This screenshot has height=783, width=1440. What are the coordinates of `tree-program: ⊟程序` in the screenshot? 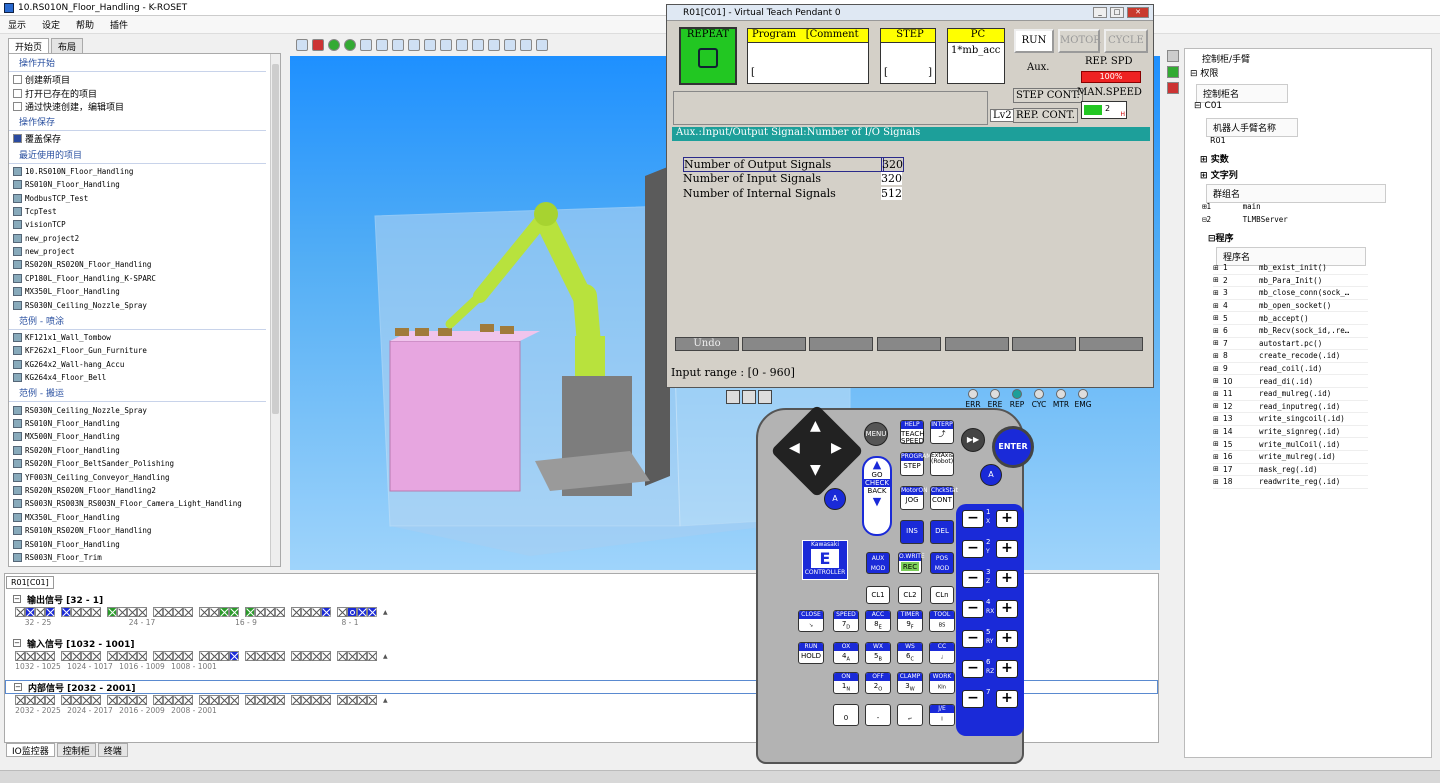 It's located at (1221, 237).